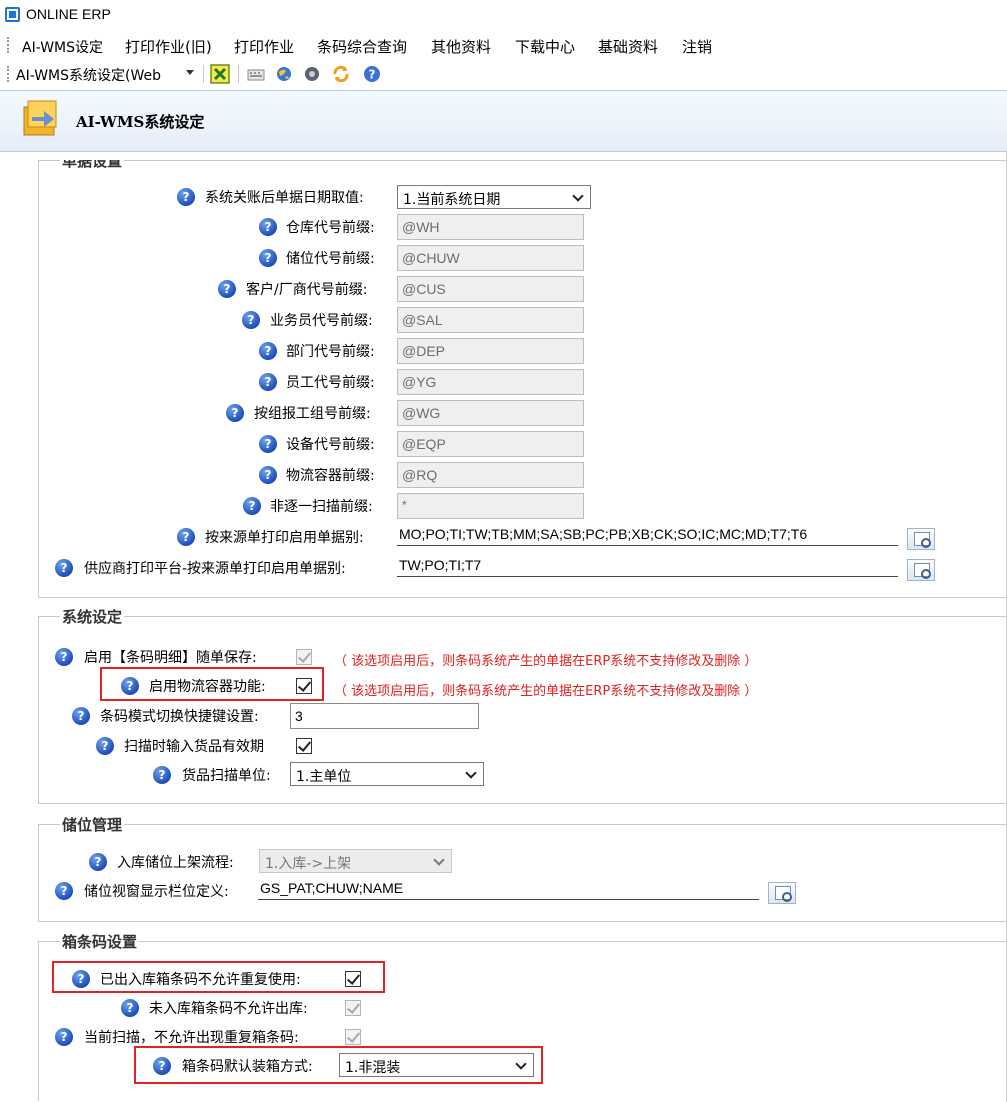 The image size is (1007, 1102). I want to click on keyboard-icon, so click(256, 74).